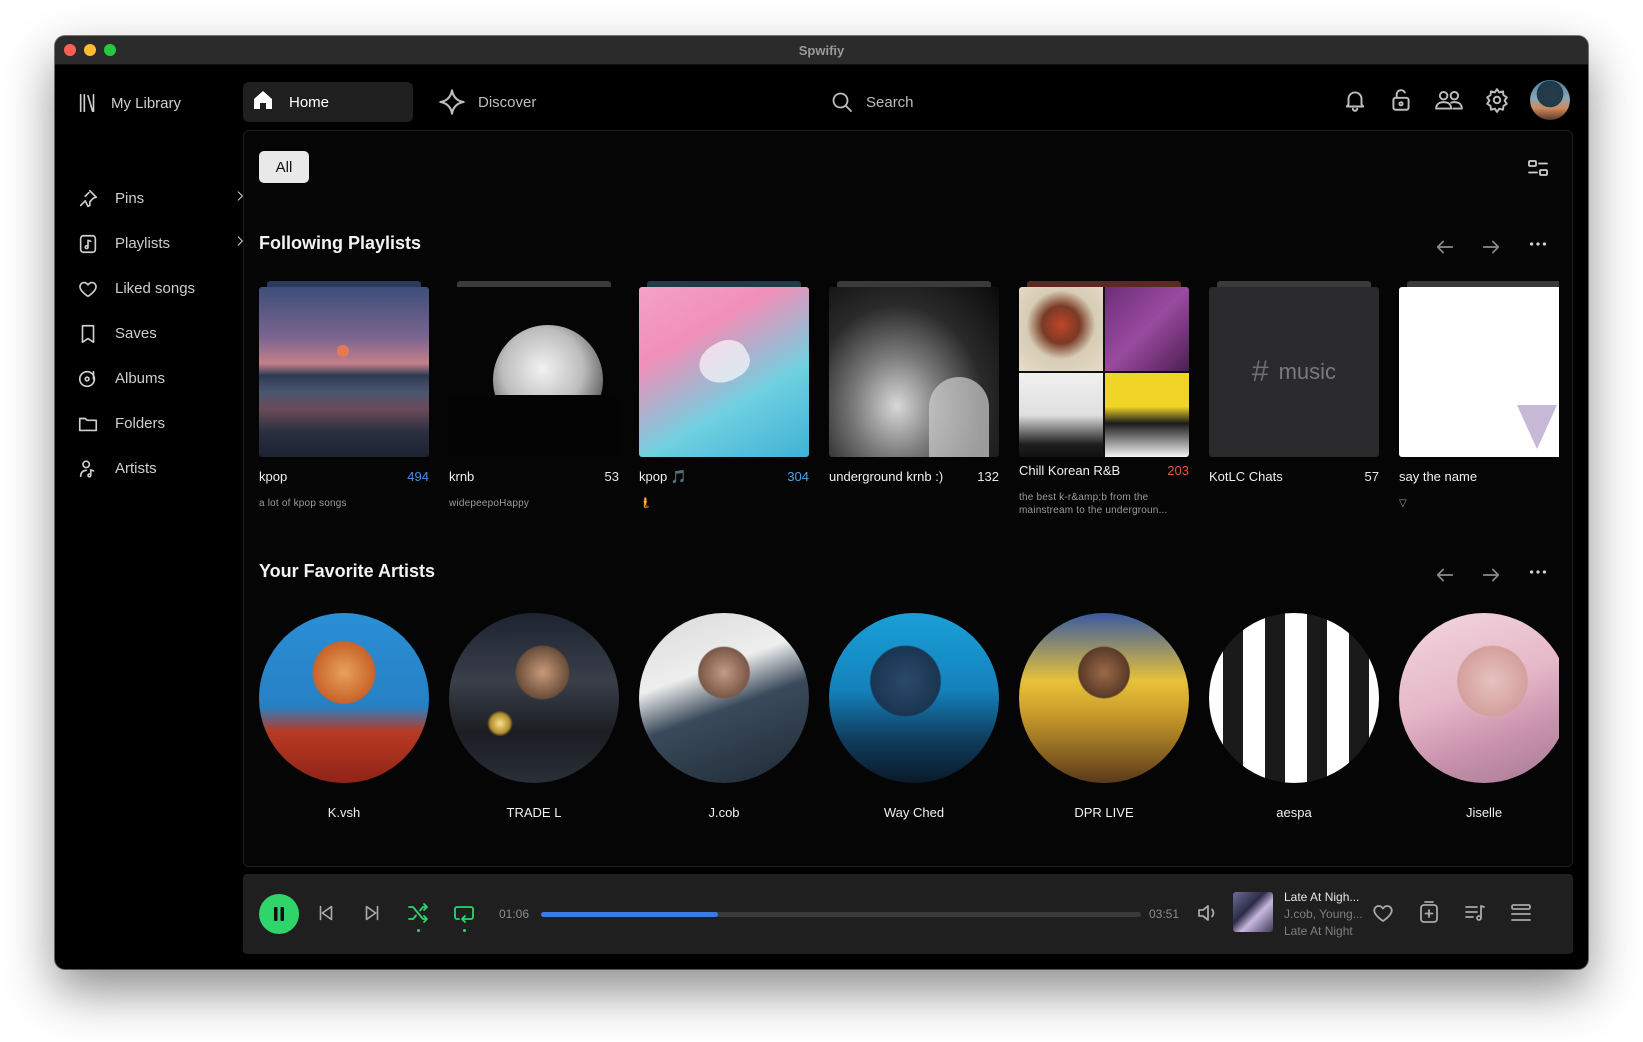 The width and height of the screenshot is (1643, 1042). Describe the element at coordinates (1207, 913) in the screenshot. I see `volume-icon` at that location.